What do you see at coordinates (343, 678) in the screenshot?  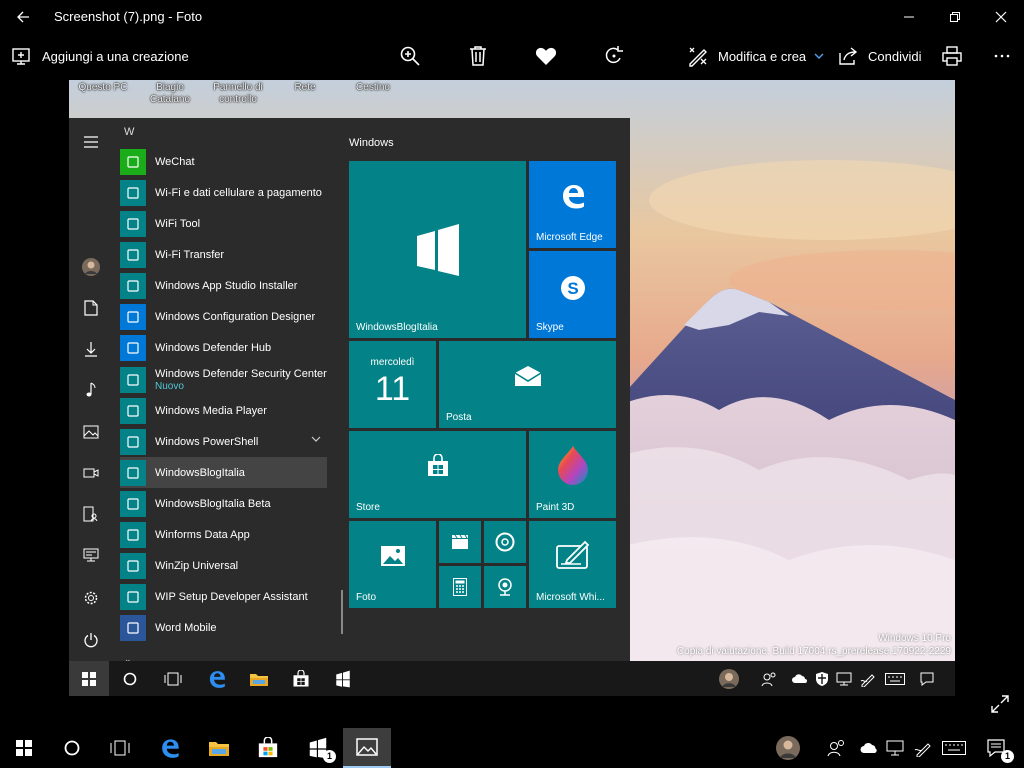 I see `screenshot-wbi-button` at bounding box center [343, 678].